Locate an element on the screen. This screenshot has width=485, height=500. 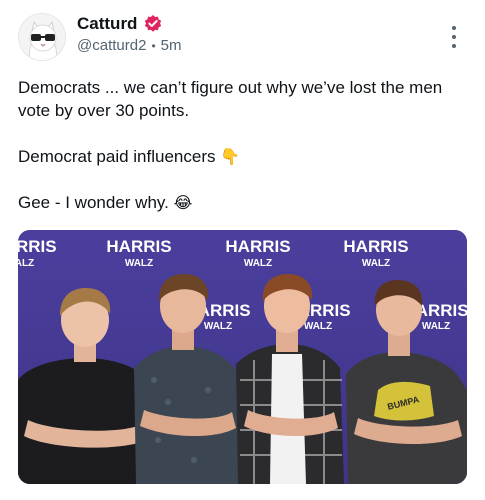
post-line-2: Democrat paid influencers 👇 is located at coordinates (243, 156).